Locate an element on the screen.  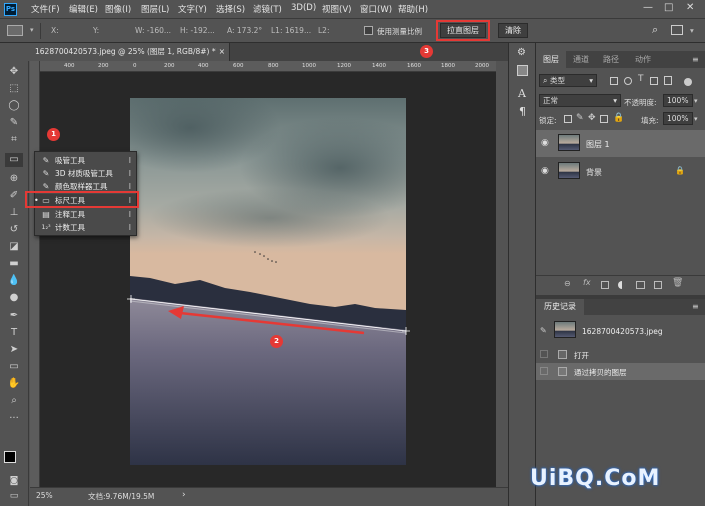
status-arrow-icon: › is located at coordinates (184, 495).